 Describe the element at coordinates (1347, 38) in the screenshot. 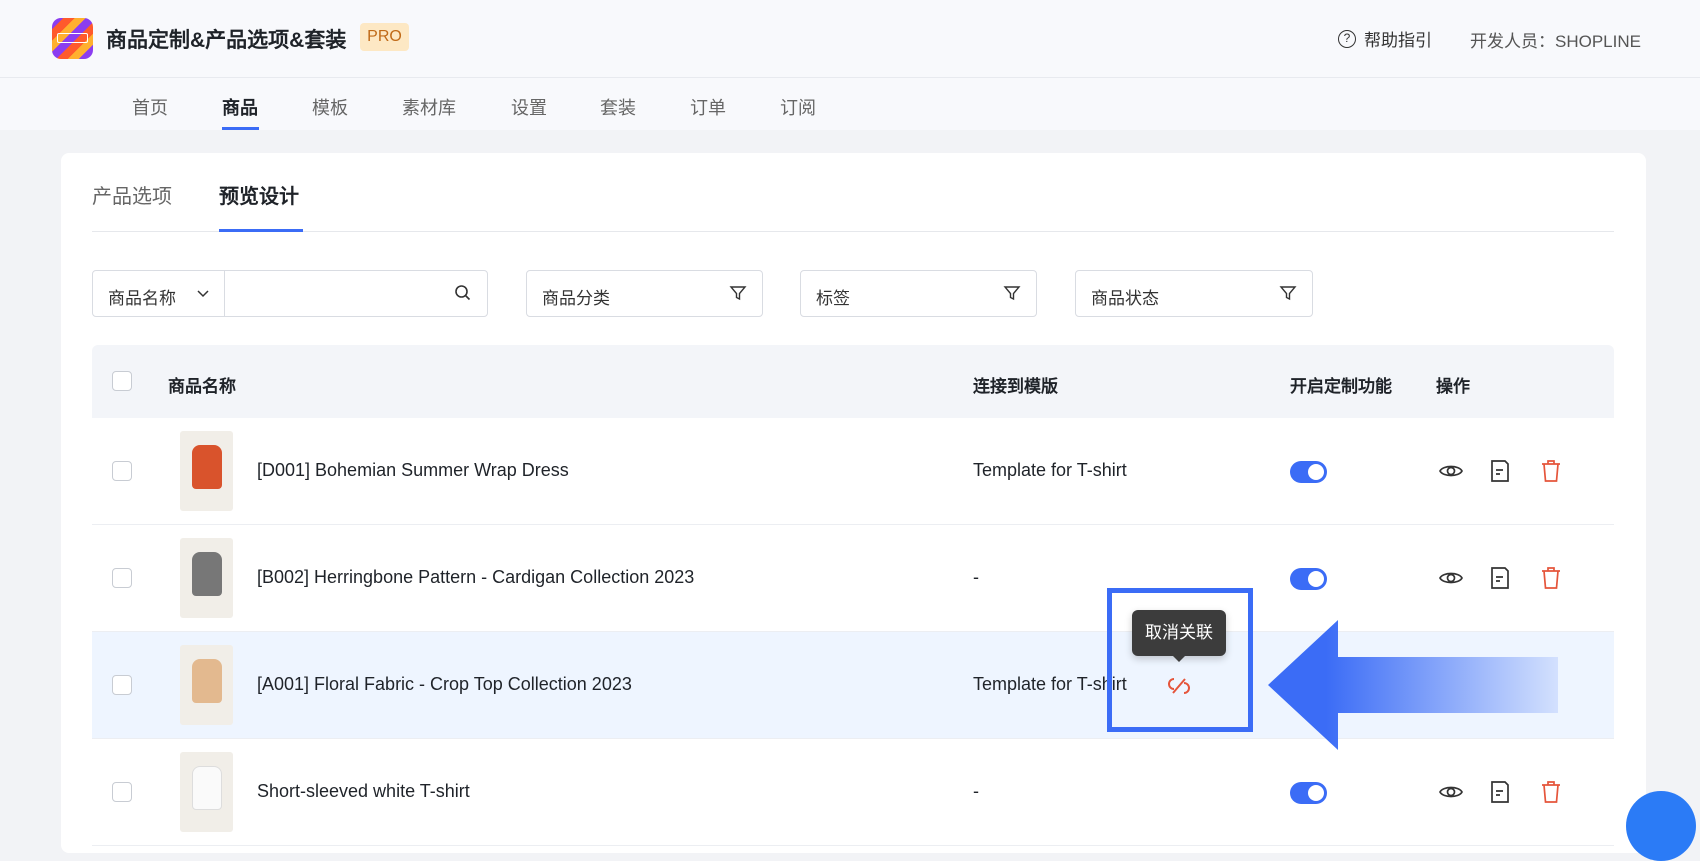

I see `help-icon: ?` at that location.